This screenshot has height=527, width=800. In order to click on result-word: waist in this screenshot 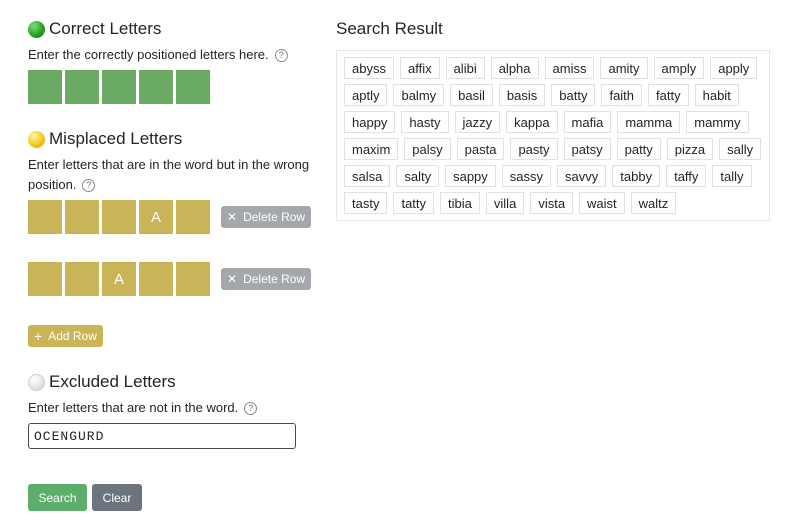, I will do `click(602, 203)`.